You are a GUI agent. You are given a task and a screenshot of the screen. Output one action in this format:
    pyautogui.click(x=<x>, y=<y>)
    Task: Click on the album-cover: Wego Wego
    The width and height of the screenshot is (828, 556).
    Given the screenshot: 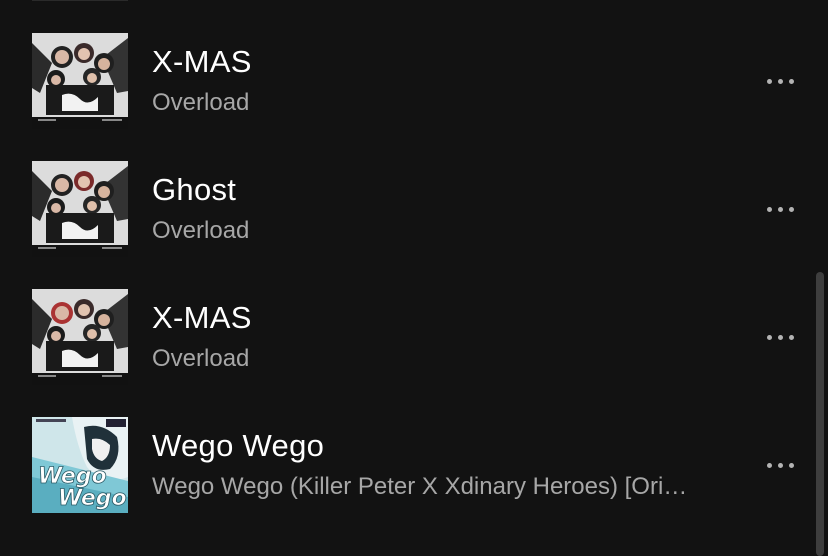 What is the action you would take?
    pyautogui.click(x=80, y=465)
    